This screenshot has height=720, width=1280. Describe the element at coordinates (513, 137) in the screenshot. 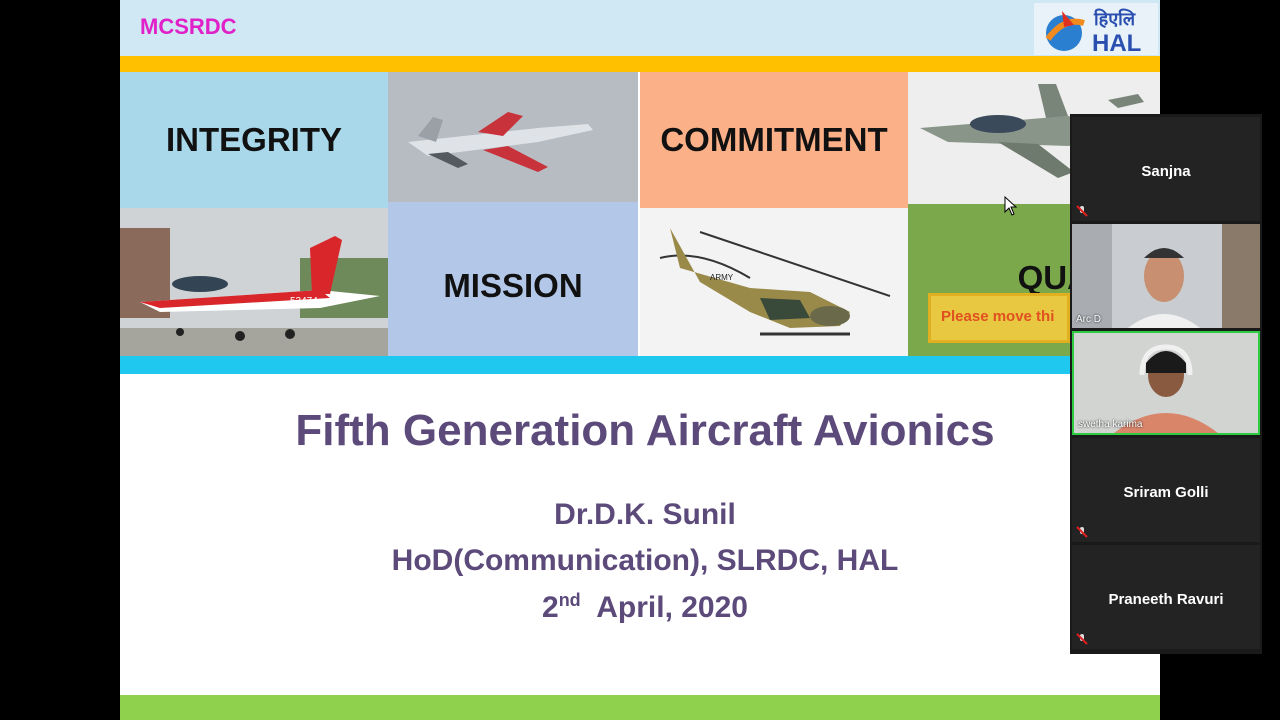

I see `jet-photo` at that location.